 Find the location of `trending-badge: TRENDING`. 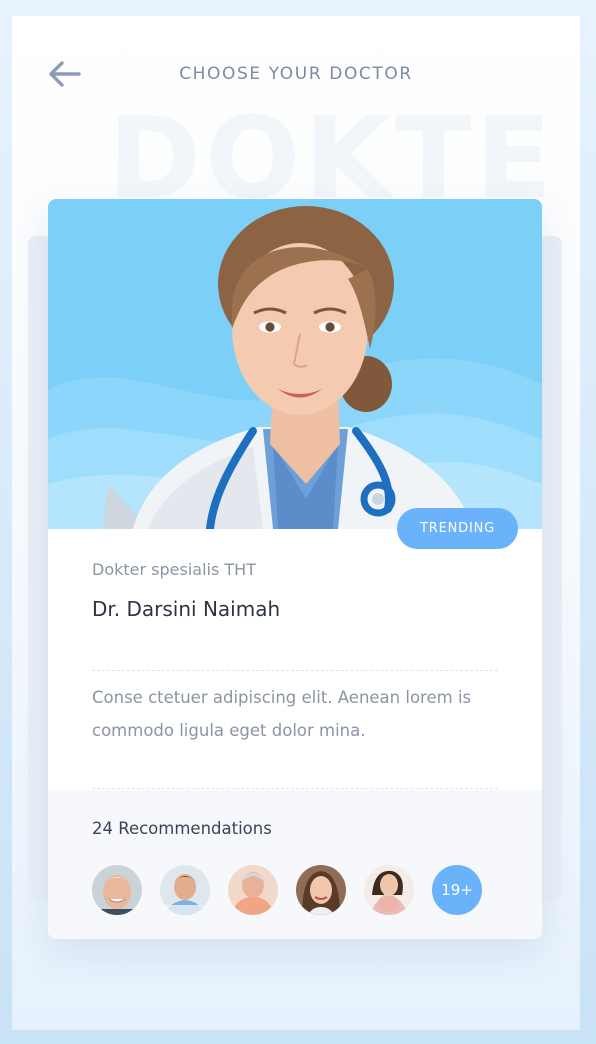

trending-badge: TRENDING is located at coordinates (457, 528).